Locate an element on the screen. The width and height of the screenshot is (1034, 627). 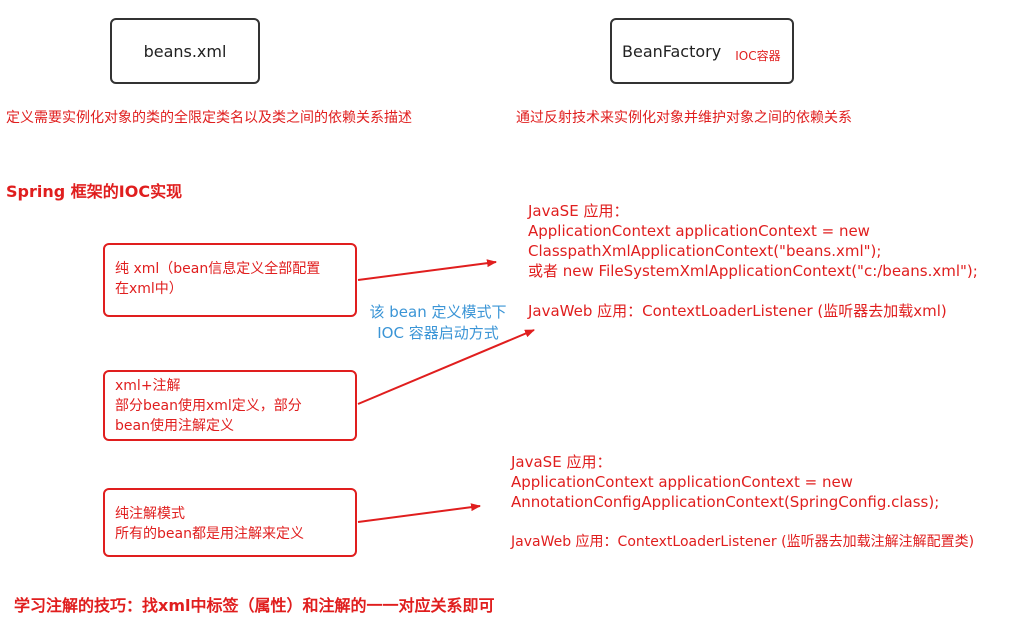
arrows-layer is located at coordinates (446, 391).